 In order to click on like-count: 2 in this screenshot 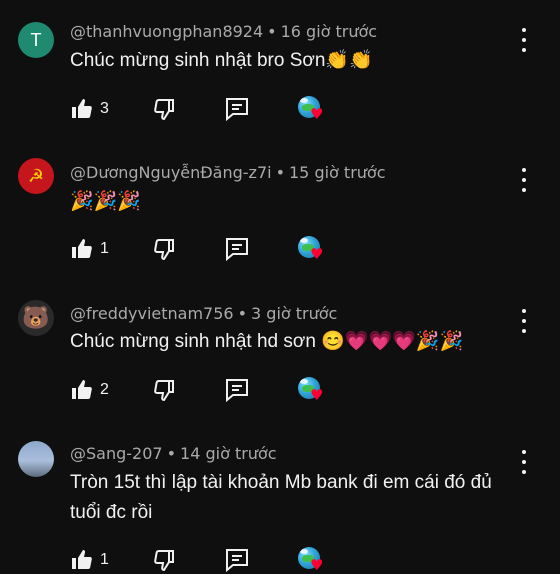, I will do `click(104, 389)`.